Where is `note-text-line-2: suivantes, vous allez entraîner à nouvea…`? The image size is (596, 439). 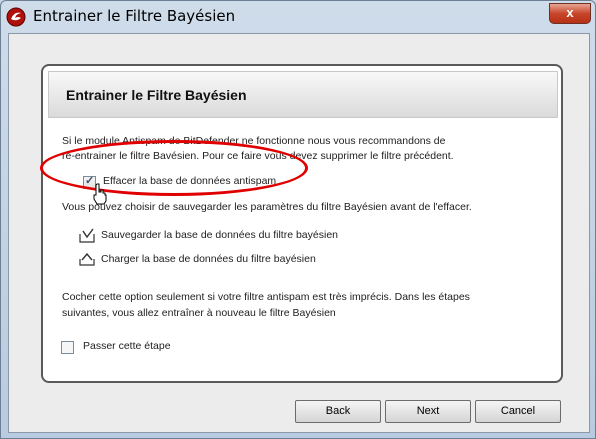 note-text-line-2: suivantes, vous allez entraîner à nouvea… is located at coordinates (199, 313).